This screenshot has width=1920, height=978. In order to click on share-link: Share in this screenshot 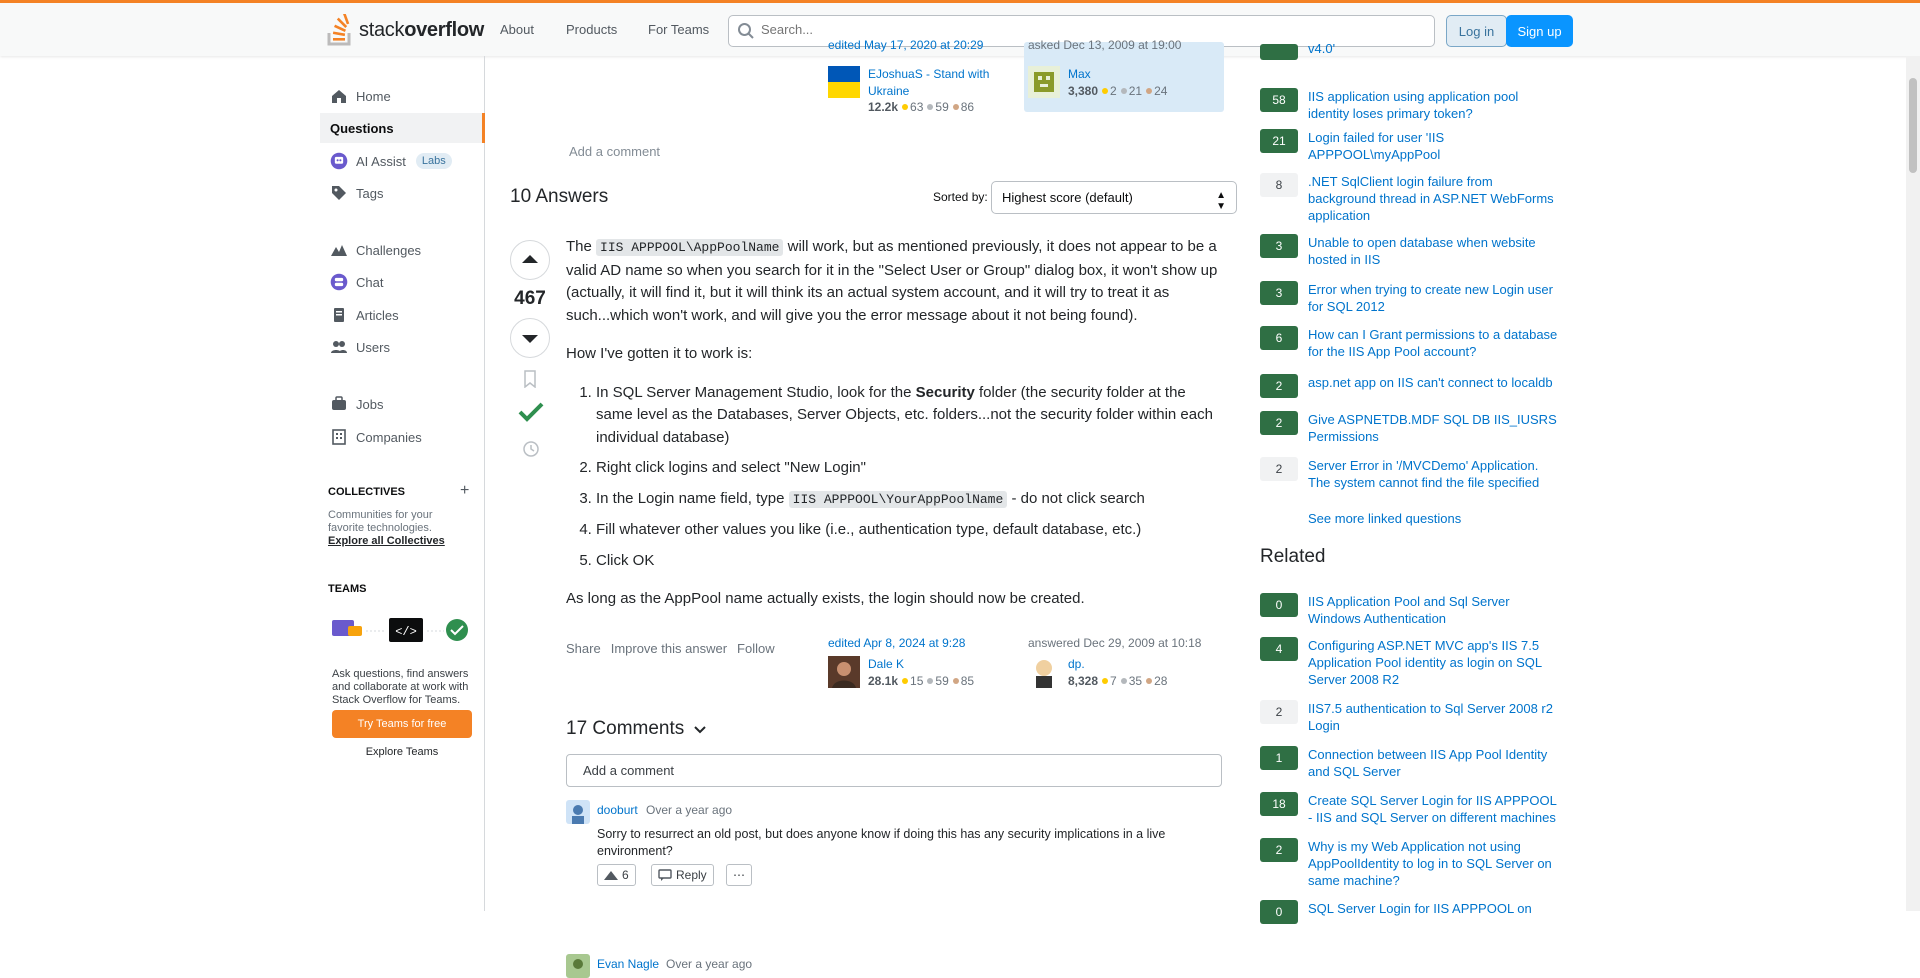, I will do `click(583, 648)`.